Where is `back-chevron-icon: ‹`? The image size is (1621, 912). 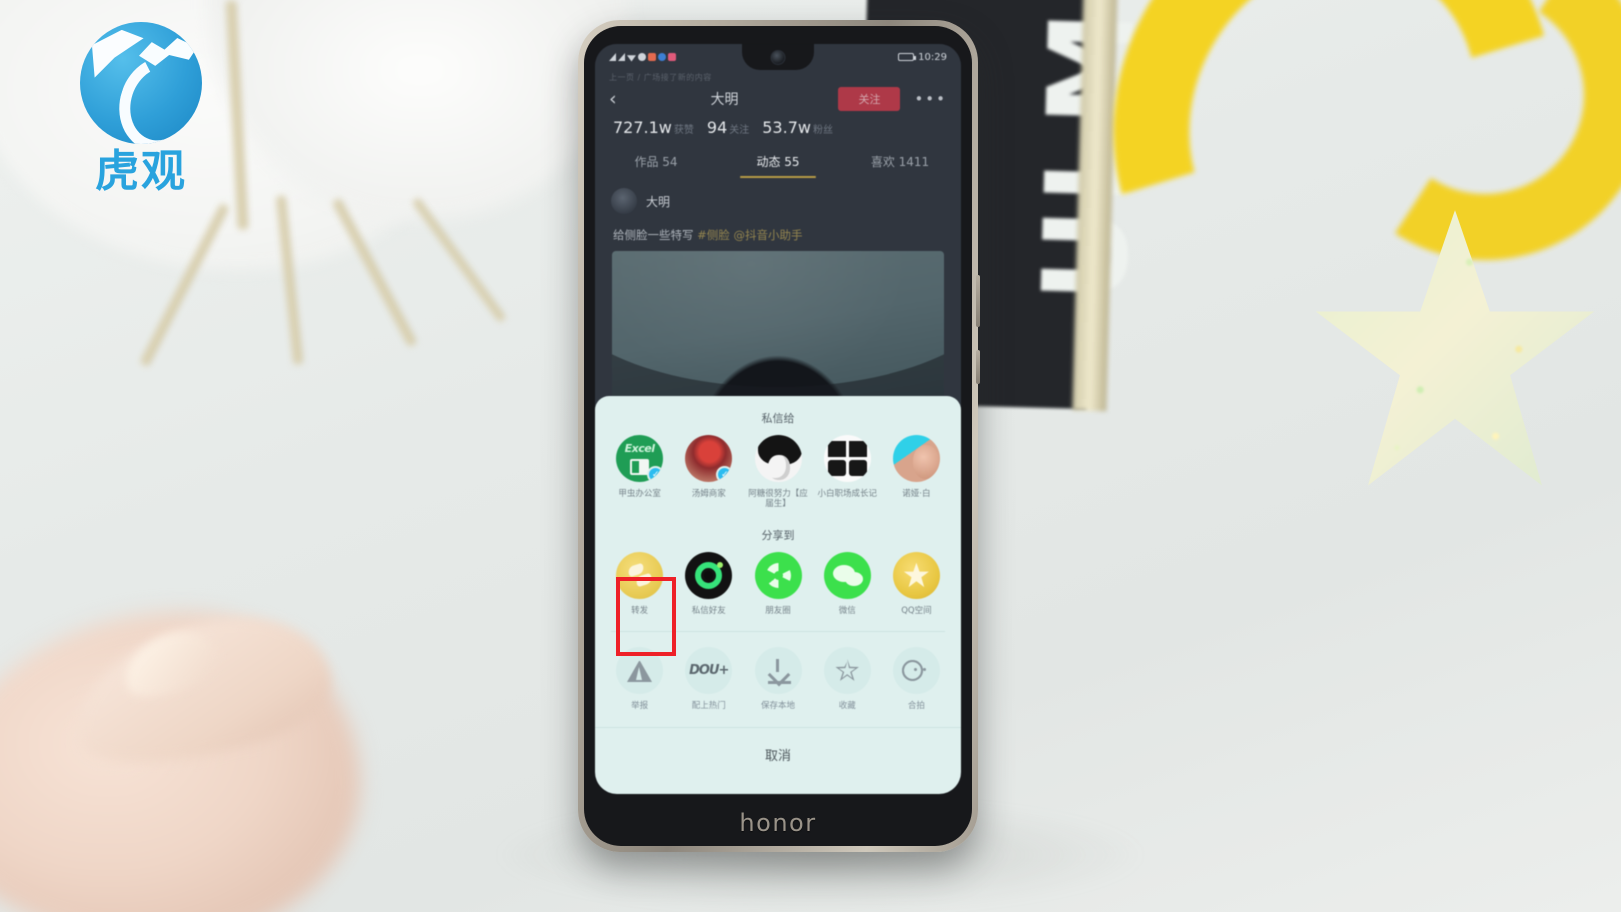 back-chevron-icon: ‹ is located at coordinates (613, 99).